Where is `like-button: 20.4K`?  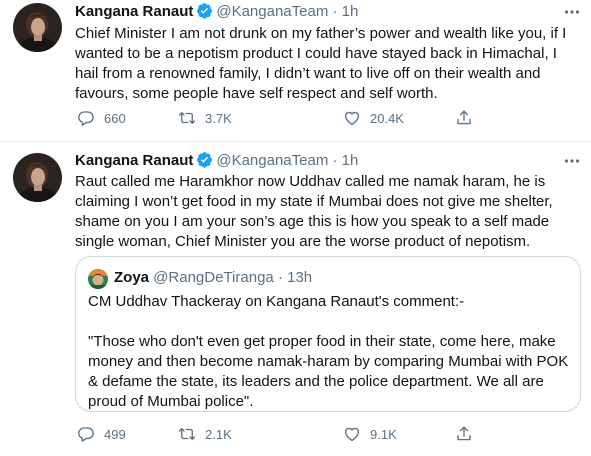 like-button: 20.4K is located at coordinates (373, 119).